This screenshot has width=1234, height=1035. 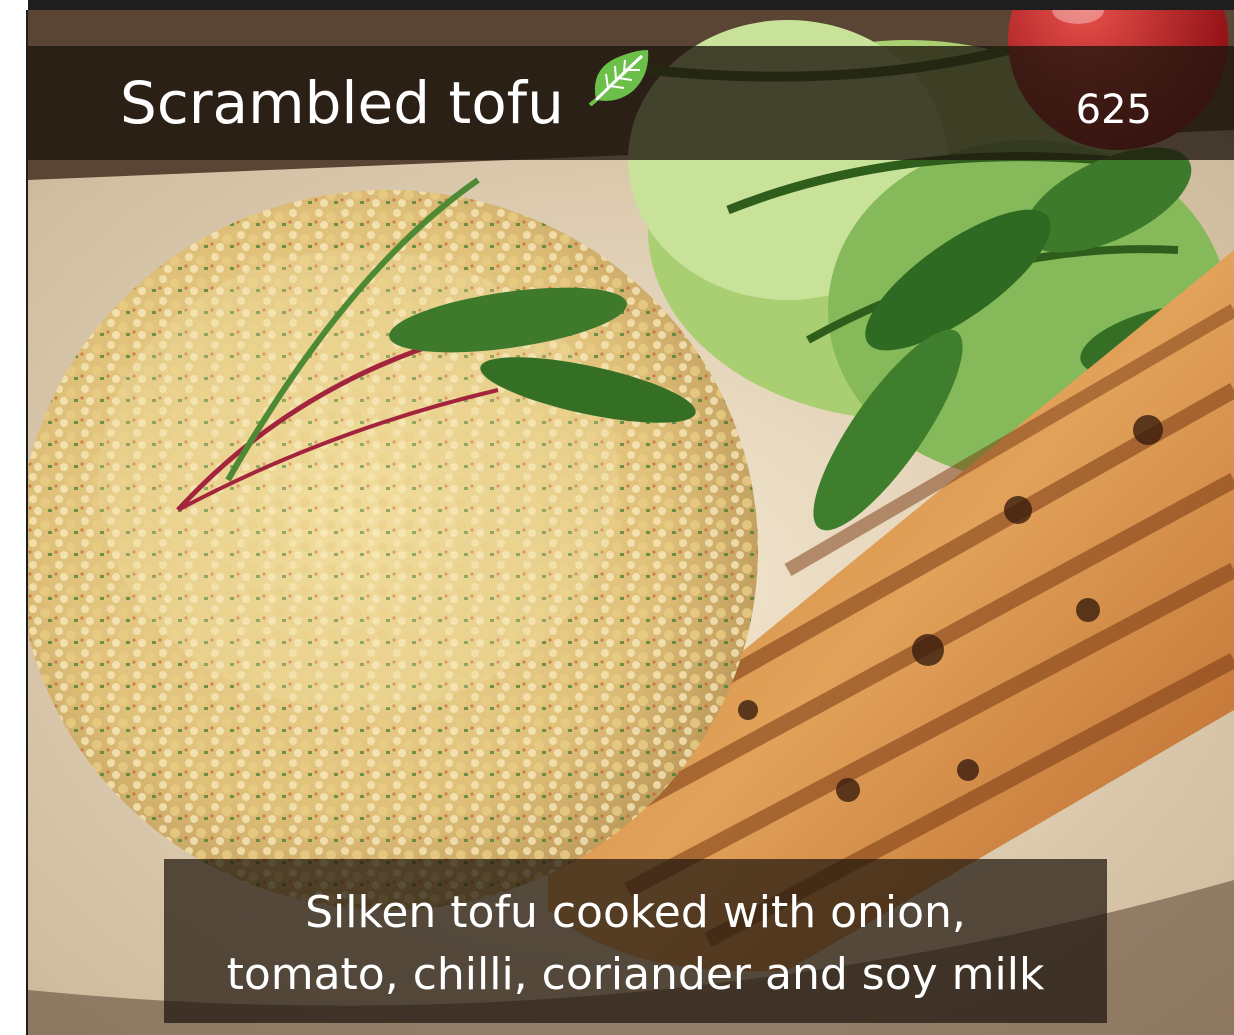 What do you see at coordinates (1113, 110) in the screenshot?
I see `item-price: 625` at bounding box center [1113, 110].